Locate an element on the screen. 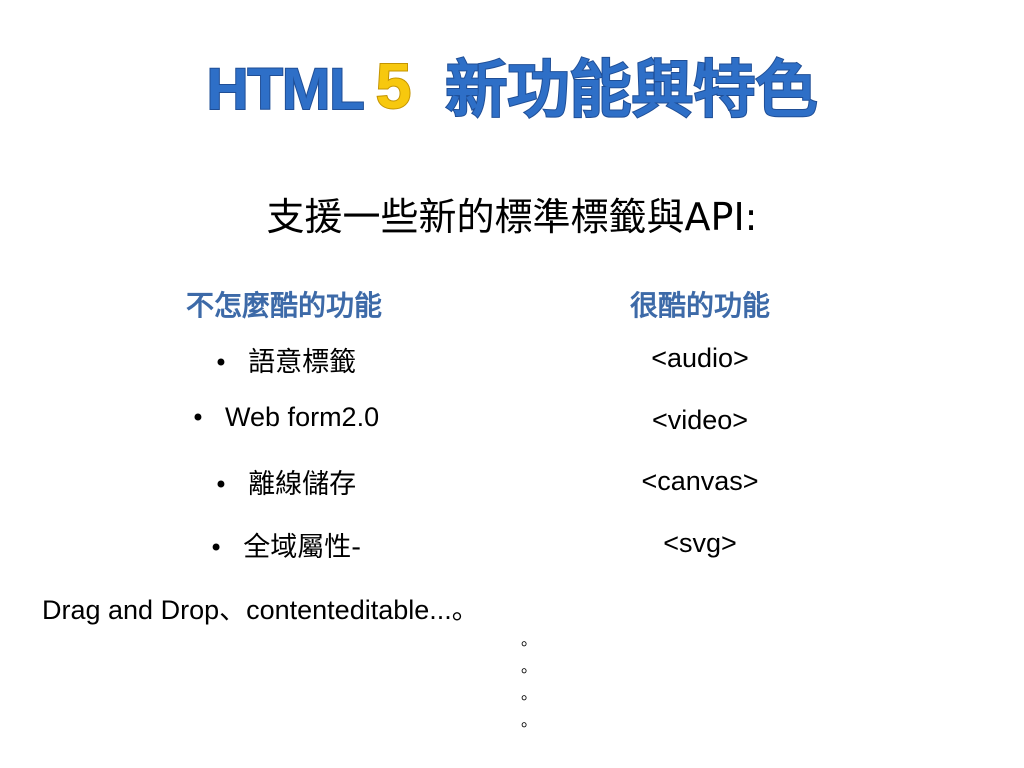 Image resolution: width=1024 pixels, height=768 pixels. right-list-item: <svg> is located at coordinates (700, 543).